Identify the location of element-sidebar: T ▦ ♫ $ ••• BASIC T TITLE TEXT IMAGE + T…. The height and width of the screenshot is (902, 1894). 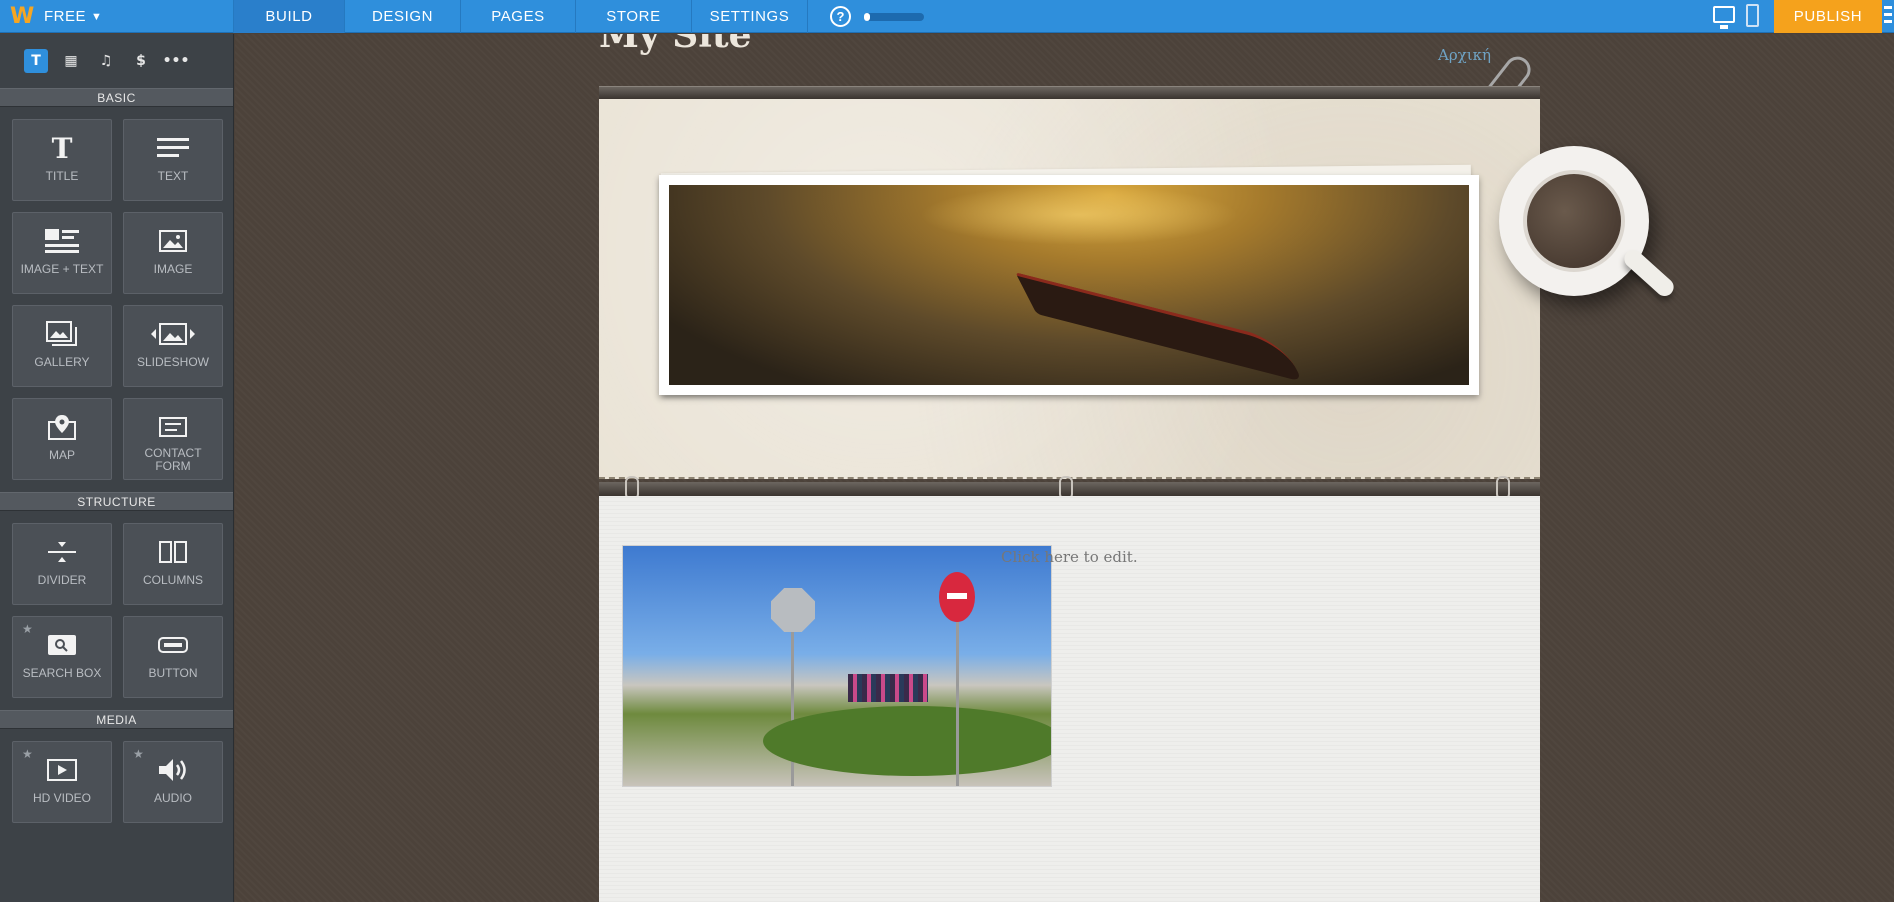
(117, 468).